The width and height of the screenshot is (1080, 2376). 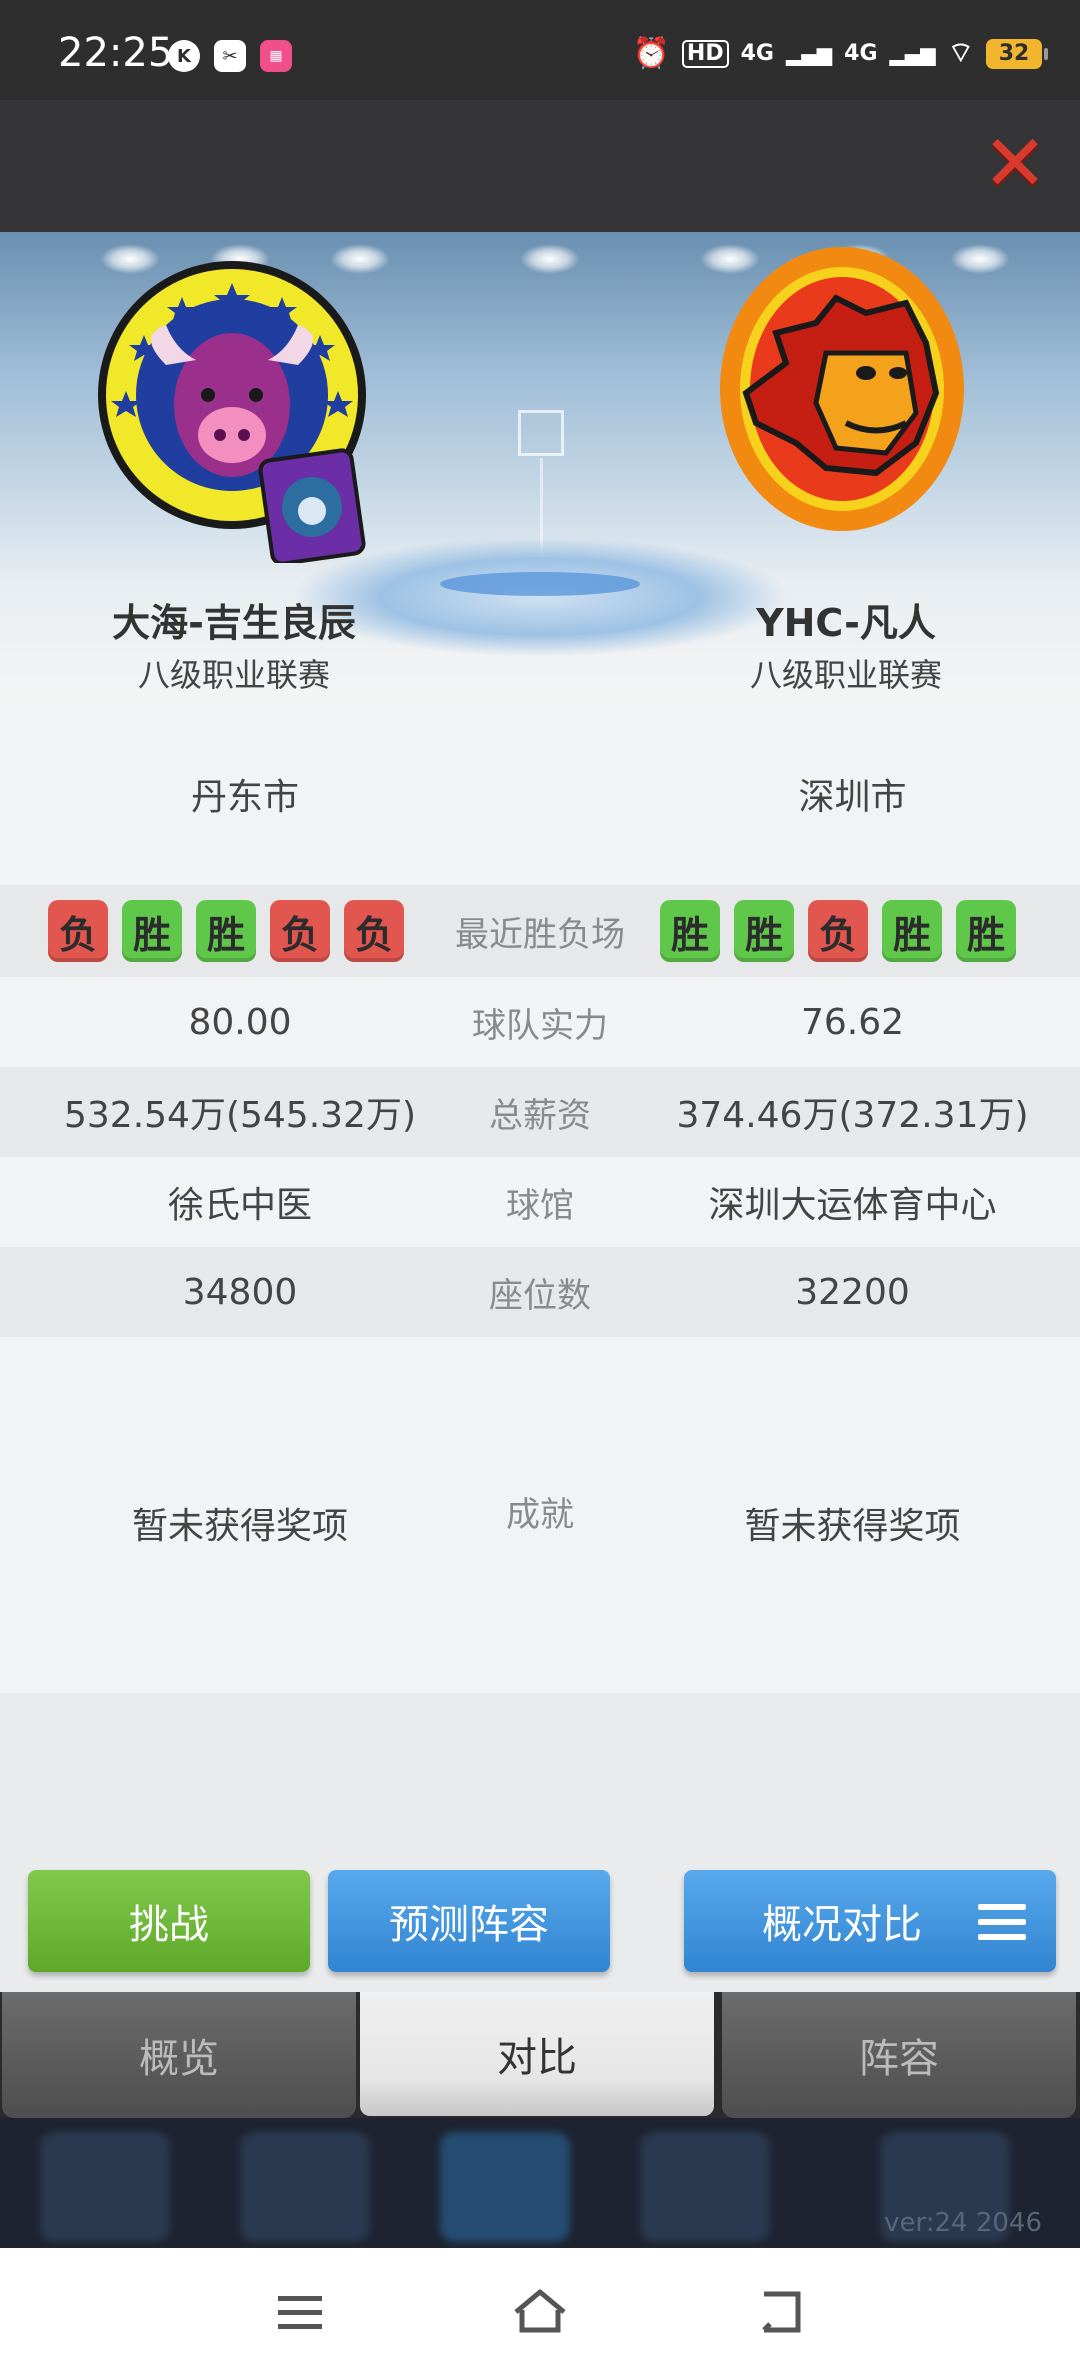 I want to click on right-achievements: 暂未获得奖项, so click(x=852, y=1526).